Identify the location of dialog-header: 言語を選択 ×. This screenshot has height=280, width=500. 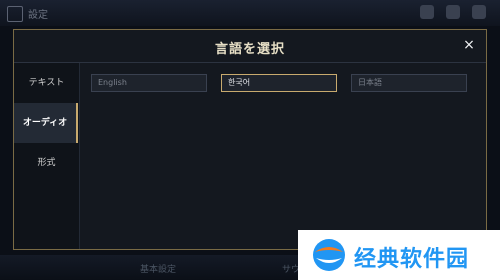
(250, 46).